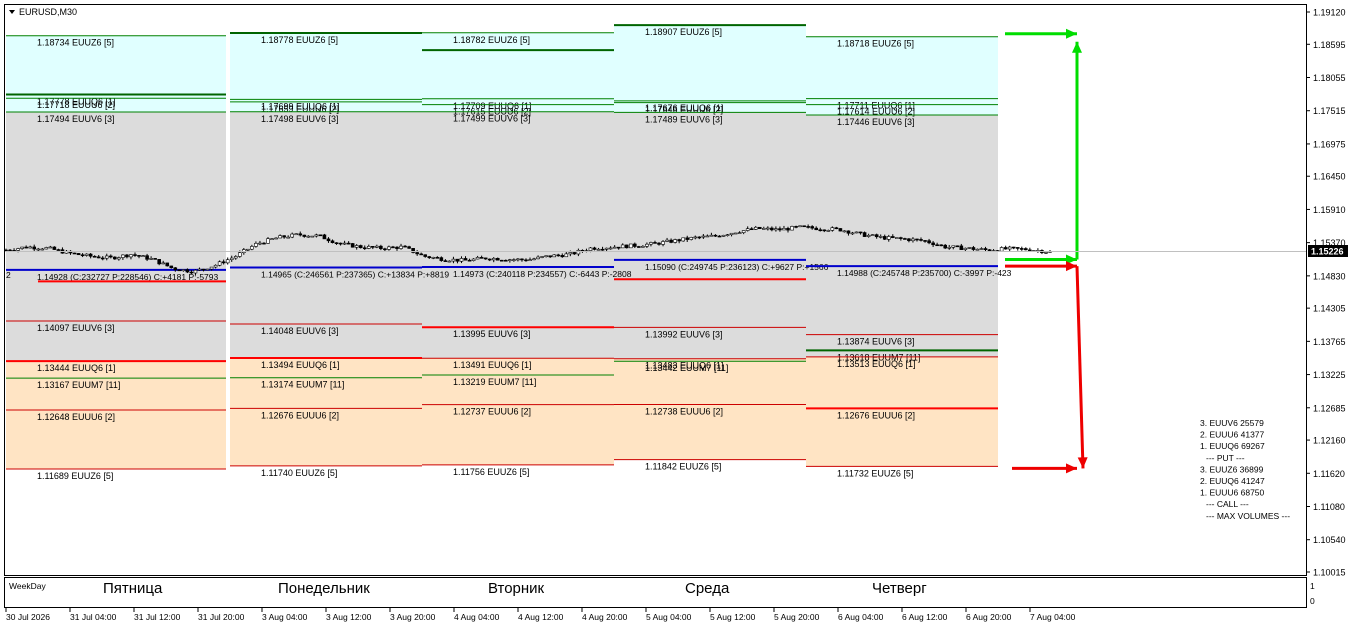  I want to click on weekday-label: Пятница, so click(133, 588).